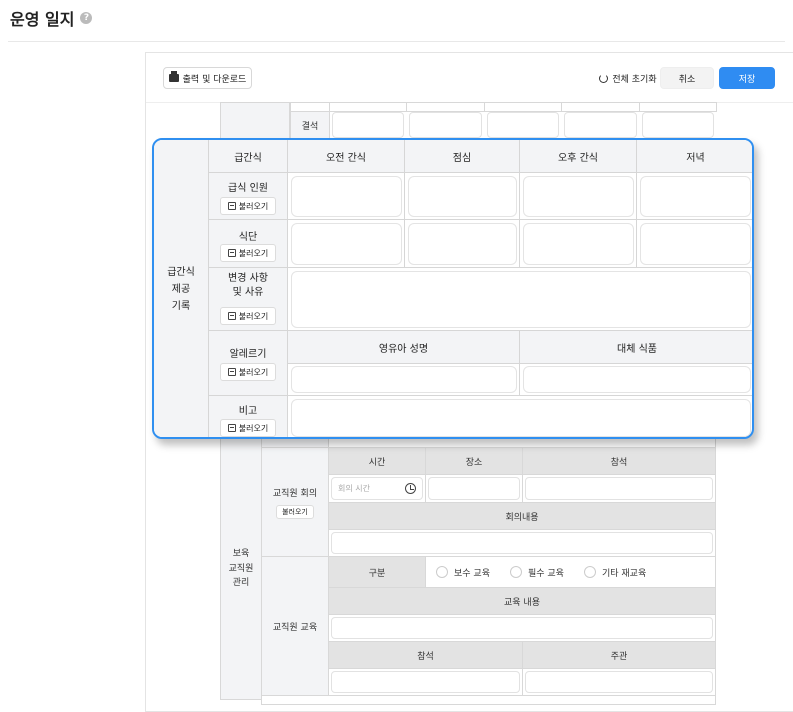 This screenshot has width=793, height=712. Describe the element at coordinates (637, 379) in the screenshot. I see `allergy-substitute-input` at that location.